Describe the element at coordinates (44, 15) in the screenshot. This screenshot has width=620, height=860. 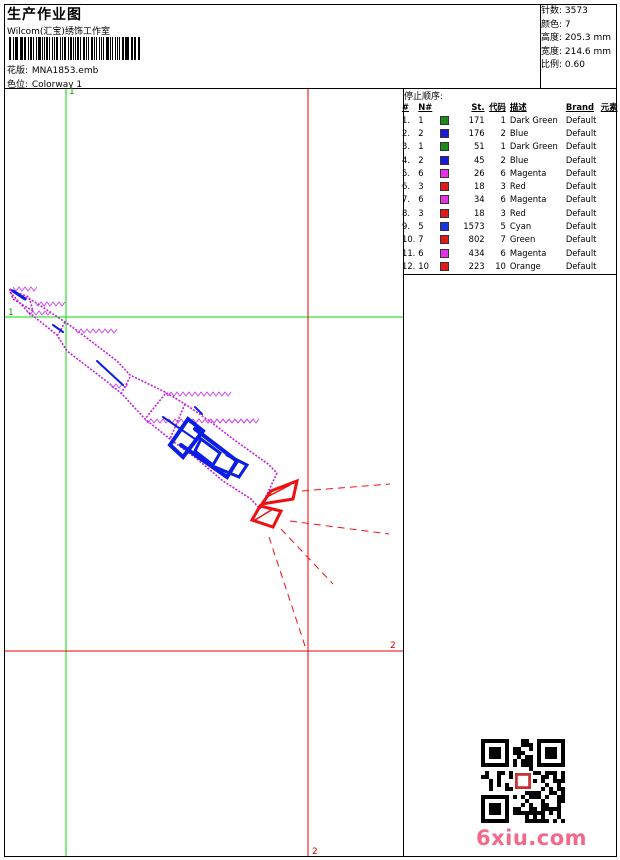
I see `page-title: 生产作业图` at that location.